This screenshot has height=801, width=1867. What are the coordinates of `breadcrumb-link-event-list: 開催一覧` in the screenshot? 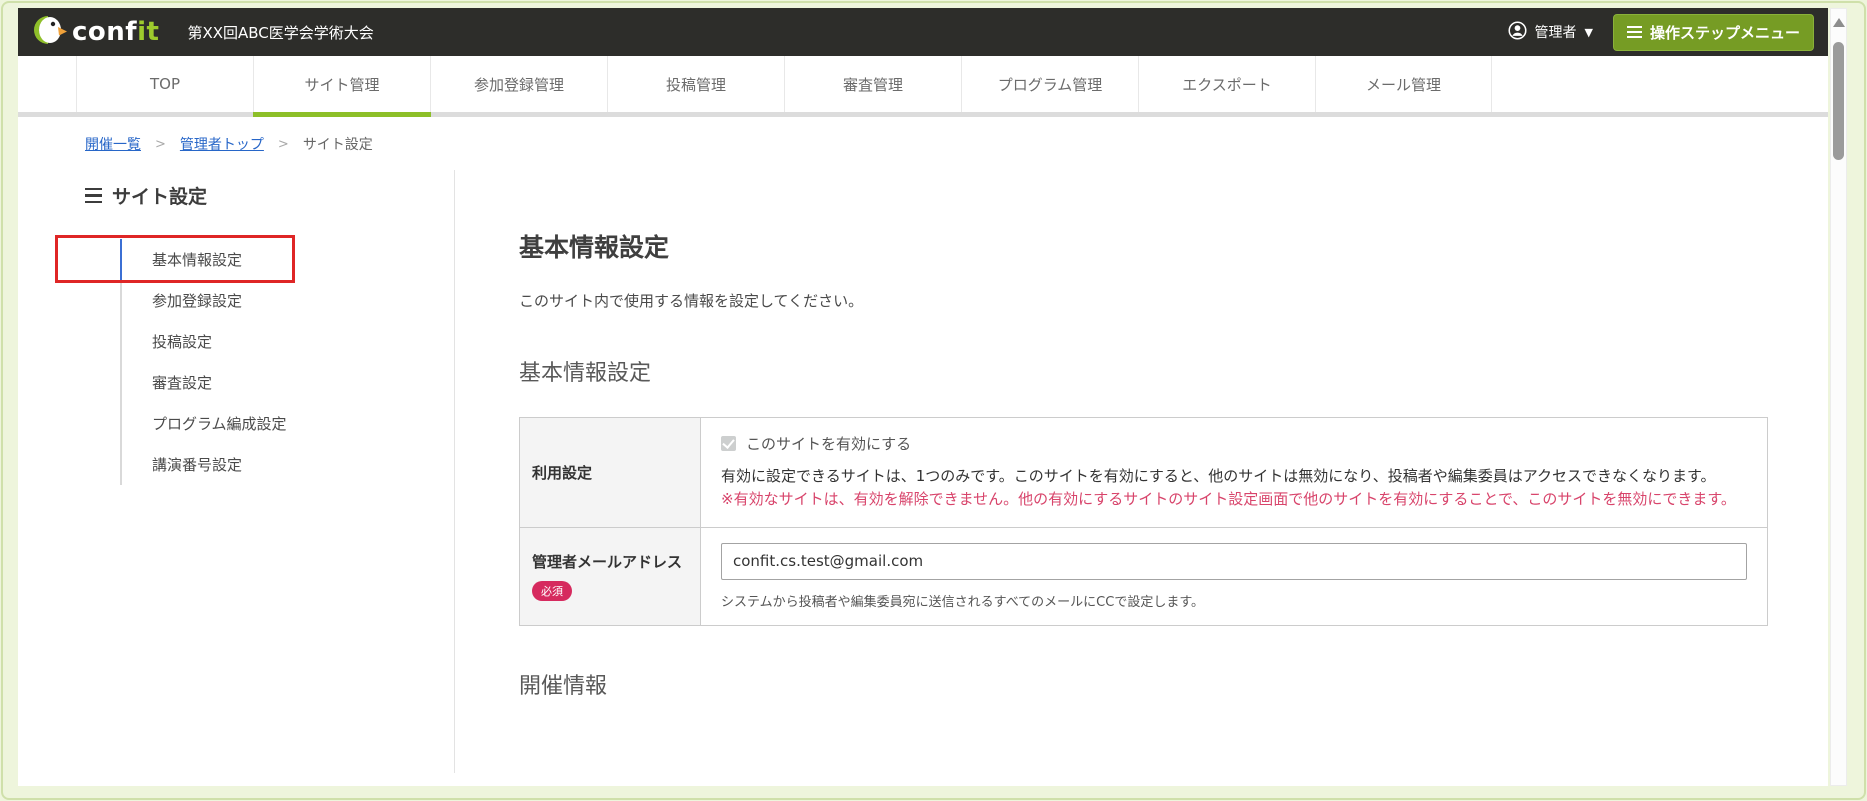 It's located at (113, 144).